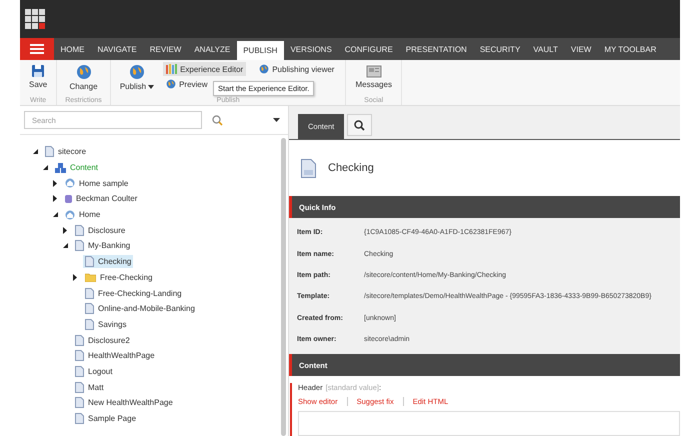  What do you see at coordinates (545, 49) in the screenshot?
I see `ribbon-tab: VAULT` at bounding box center [545, 49].